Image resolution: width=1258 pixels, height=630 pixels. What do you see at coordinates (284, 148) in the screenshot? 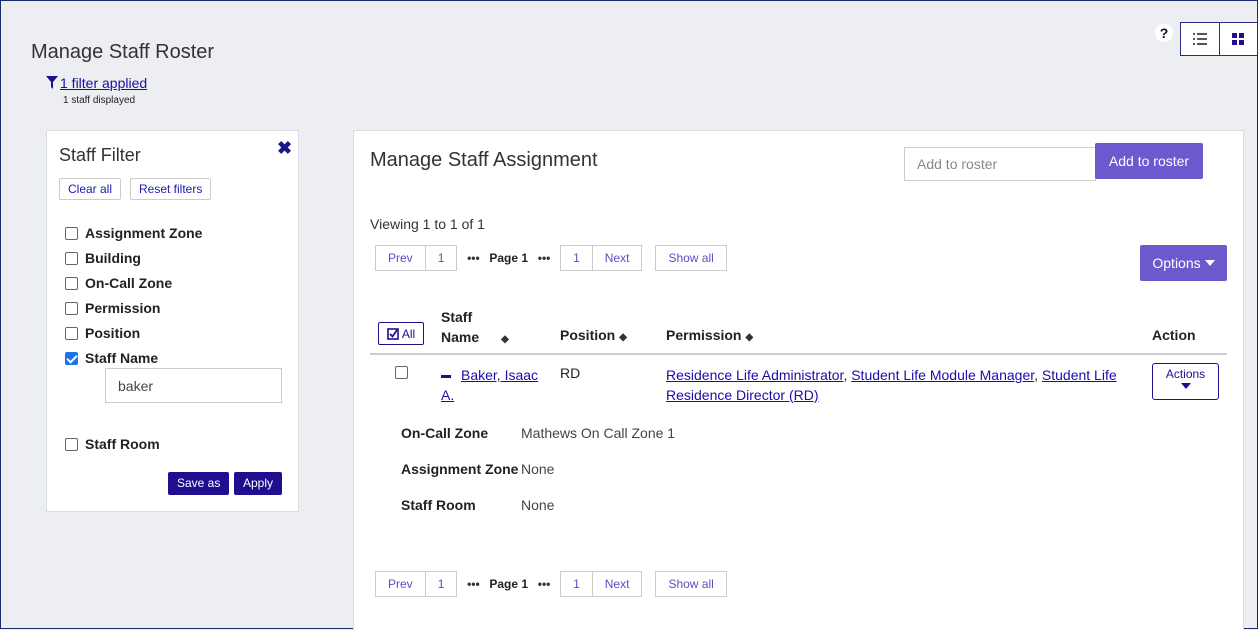
I see `close-icon: ✖` at bounding box center [284, 148].